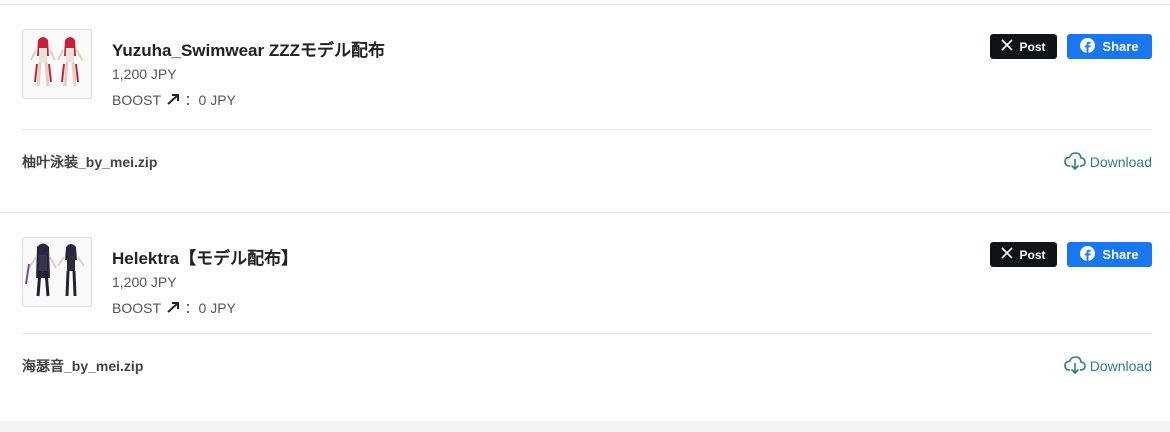  What do you see at coordinates (587, 366) in the screenshot?
I see `file-row: 海瑟音_by_mei.zip Download` at bounding box center [587, 366].